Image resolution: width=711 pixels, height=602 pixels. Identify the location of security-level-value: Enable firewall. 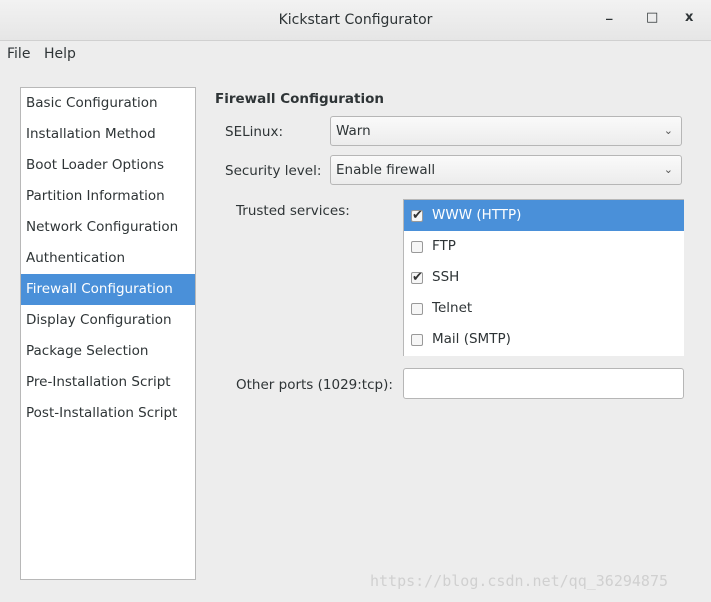
(386, 170).